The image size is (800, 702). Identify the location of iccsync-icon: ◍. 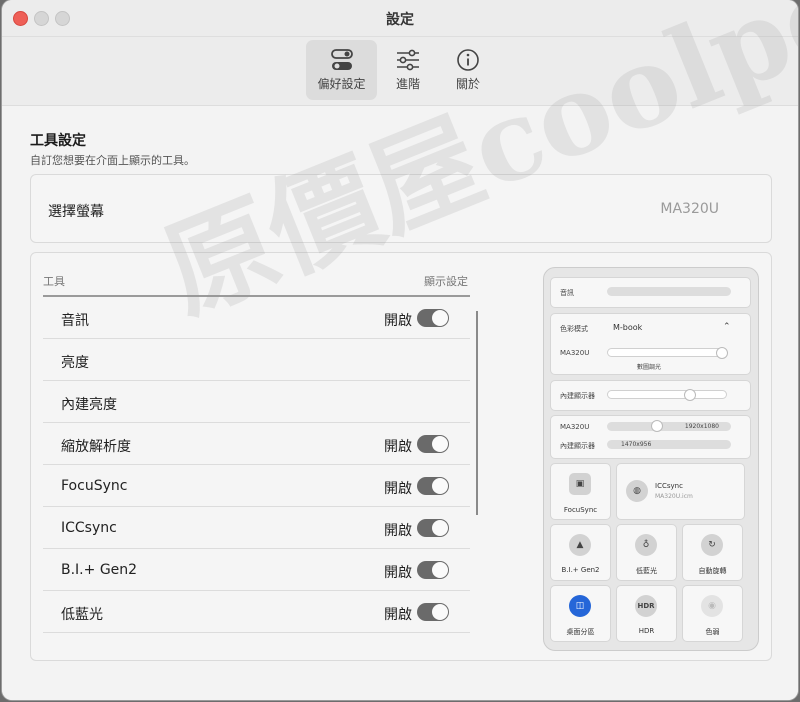
(637, 491).